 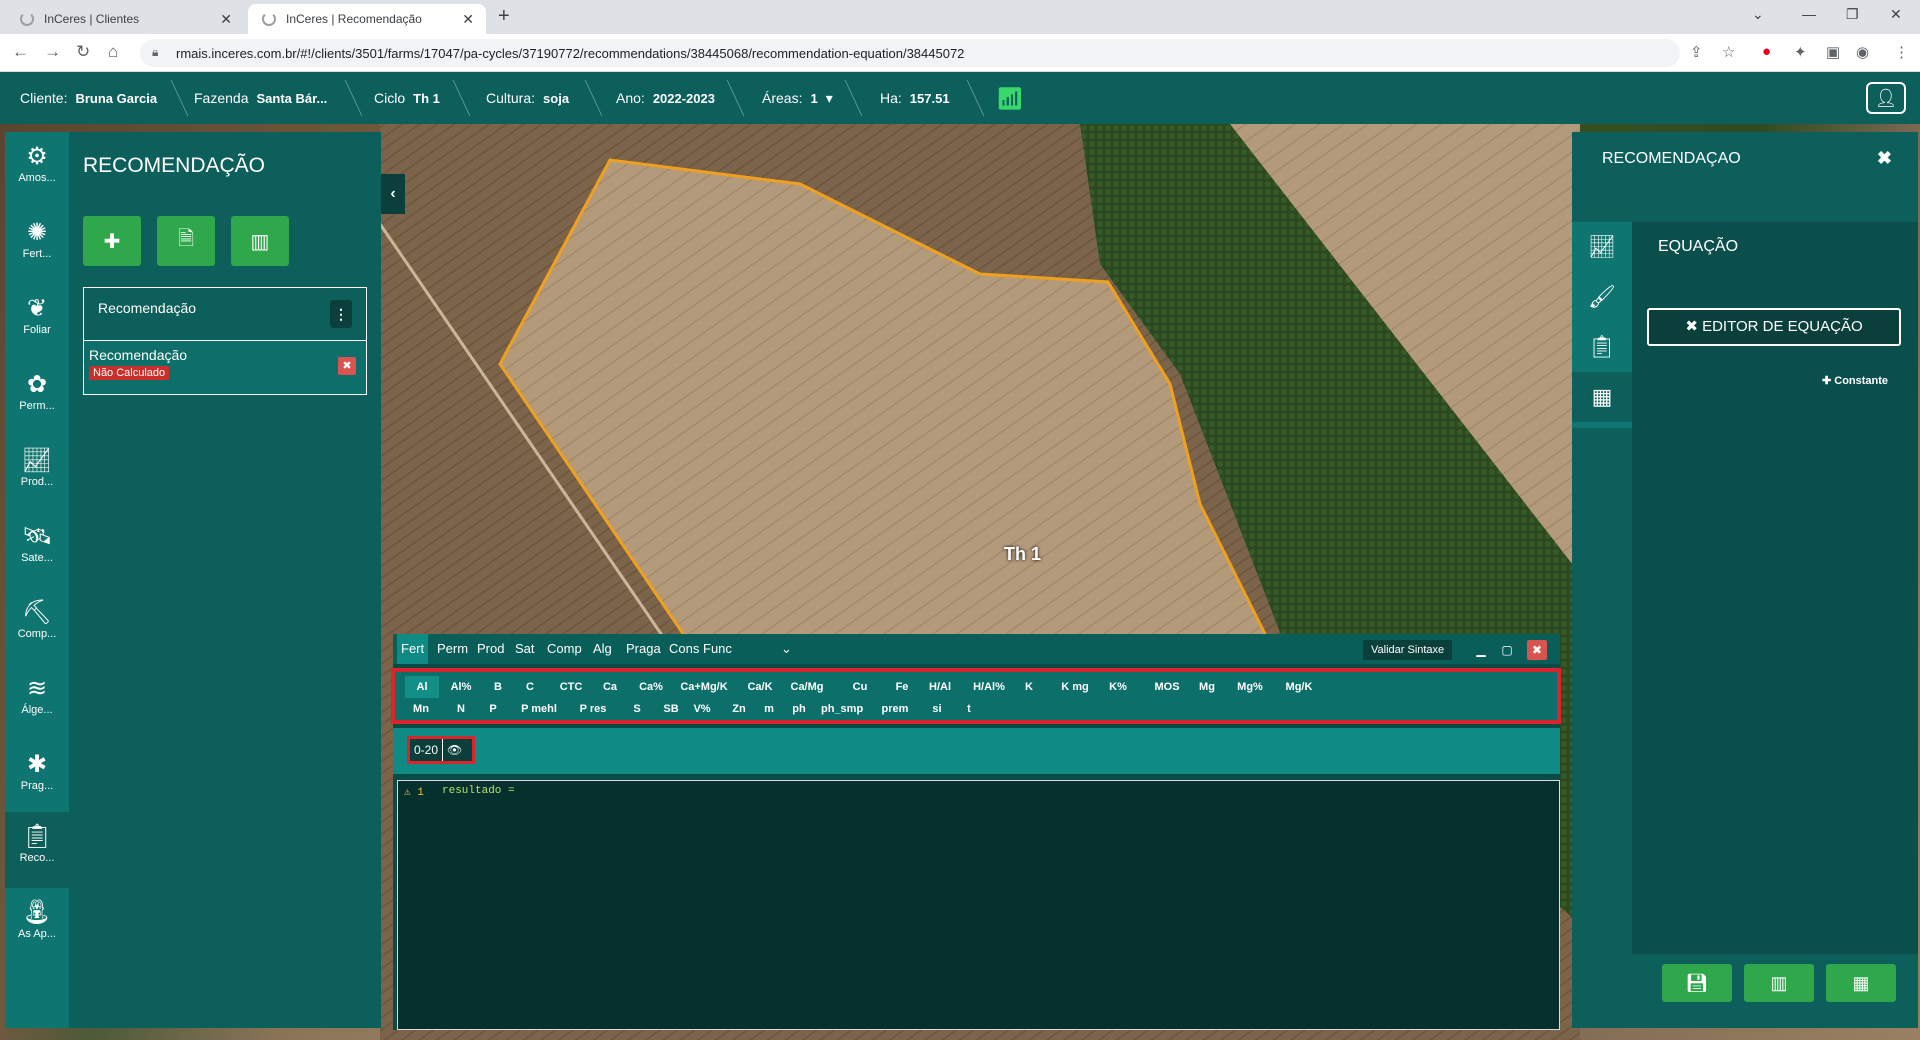 What do you see at coordinates (421, 709) in the screenshot?
I see `variable-mn: Mn` at bounding box center [421, 709].